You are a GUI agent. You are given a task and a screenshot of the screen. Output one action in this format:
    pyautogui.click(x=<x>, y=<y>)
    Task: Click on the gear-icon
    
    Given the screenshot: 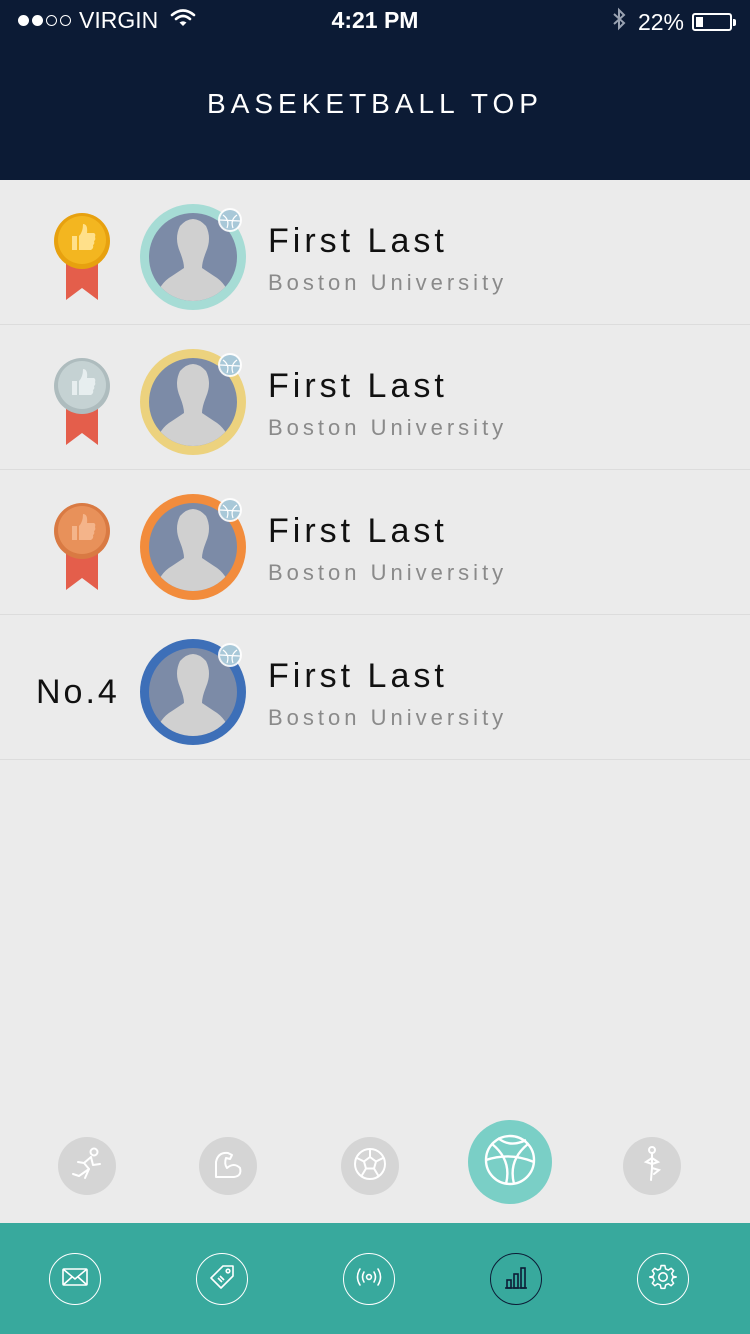 What is the action you would take?
    pyautogui.click(x=663, y=1279)
    